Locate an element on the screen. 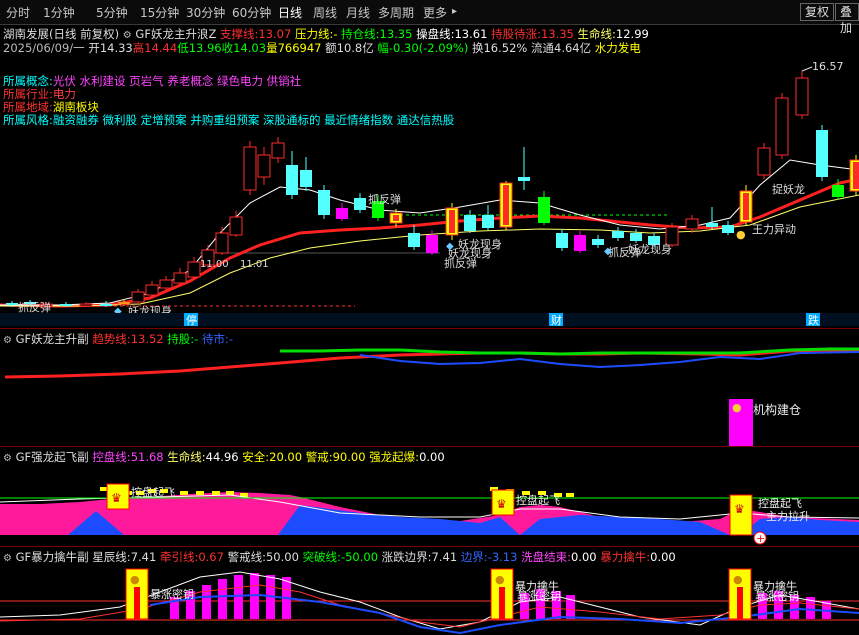 The height and width of the screenshot is (635, 859). indicator-name: GF妖龙主升浪Z is located at coordinates (175, 34).